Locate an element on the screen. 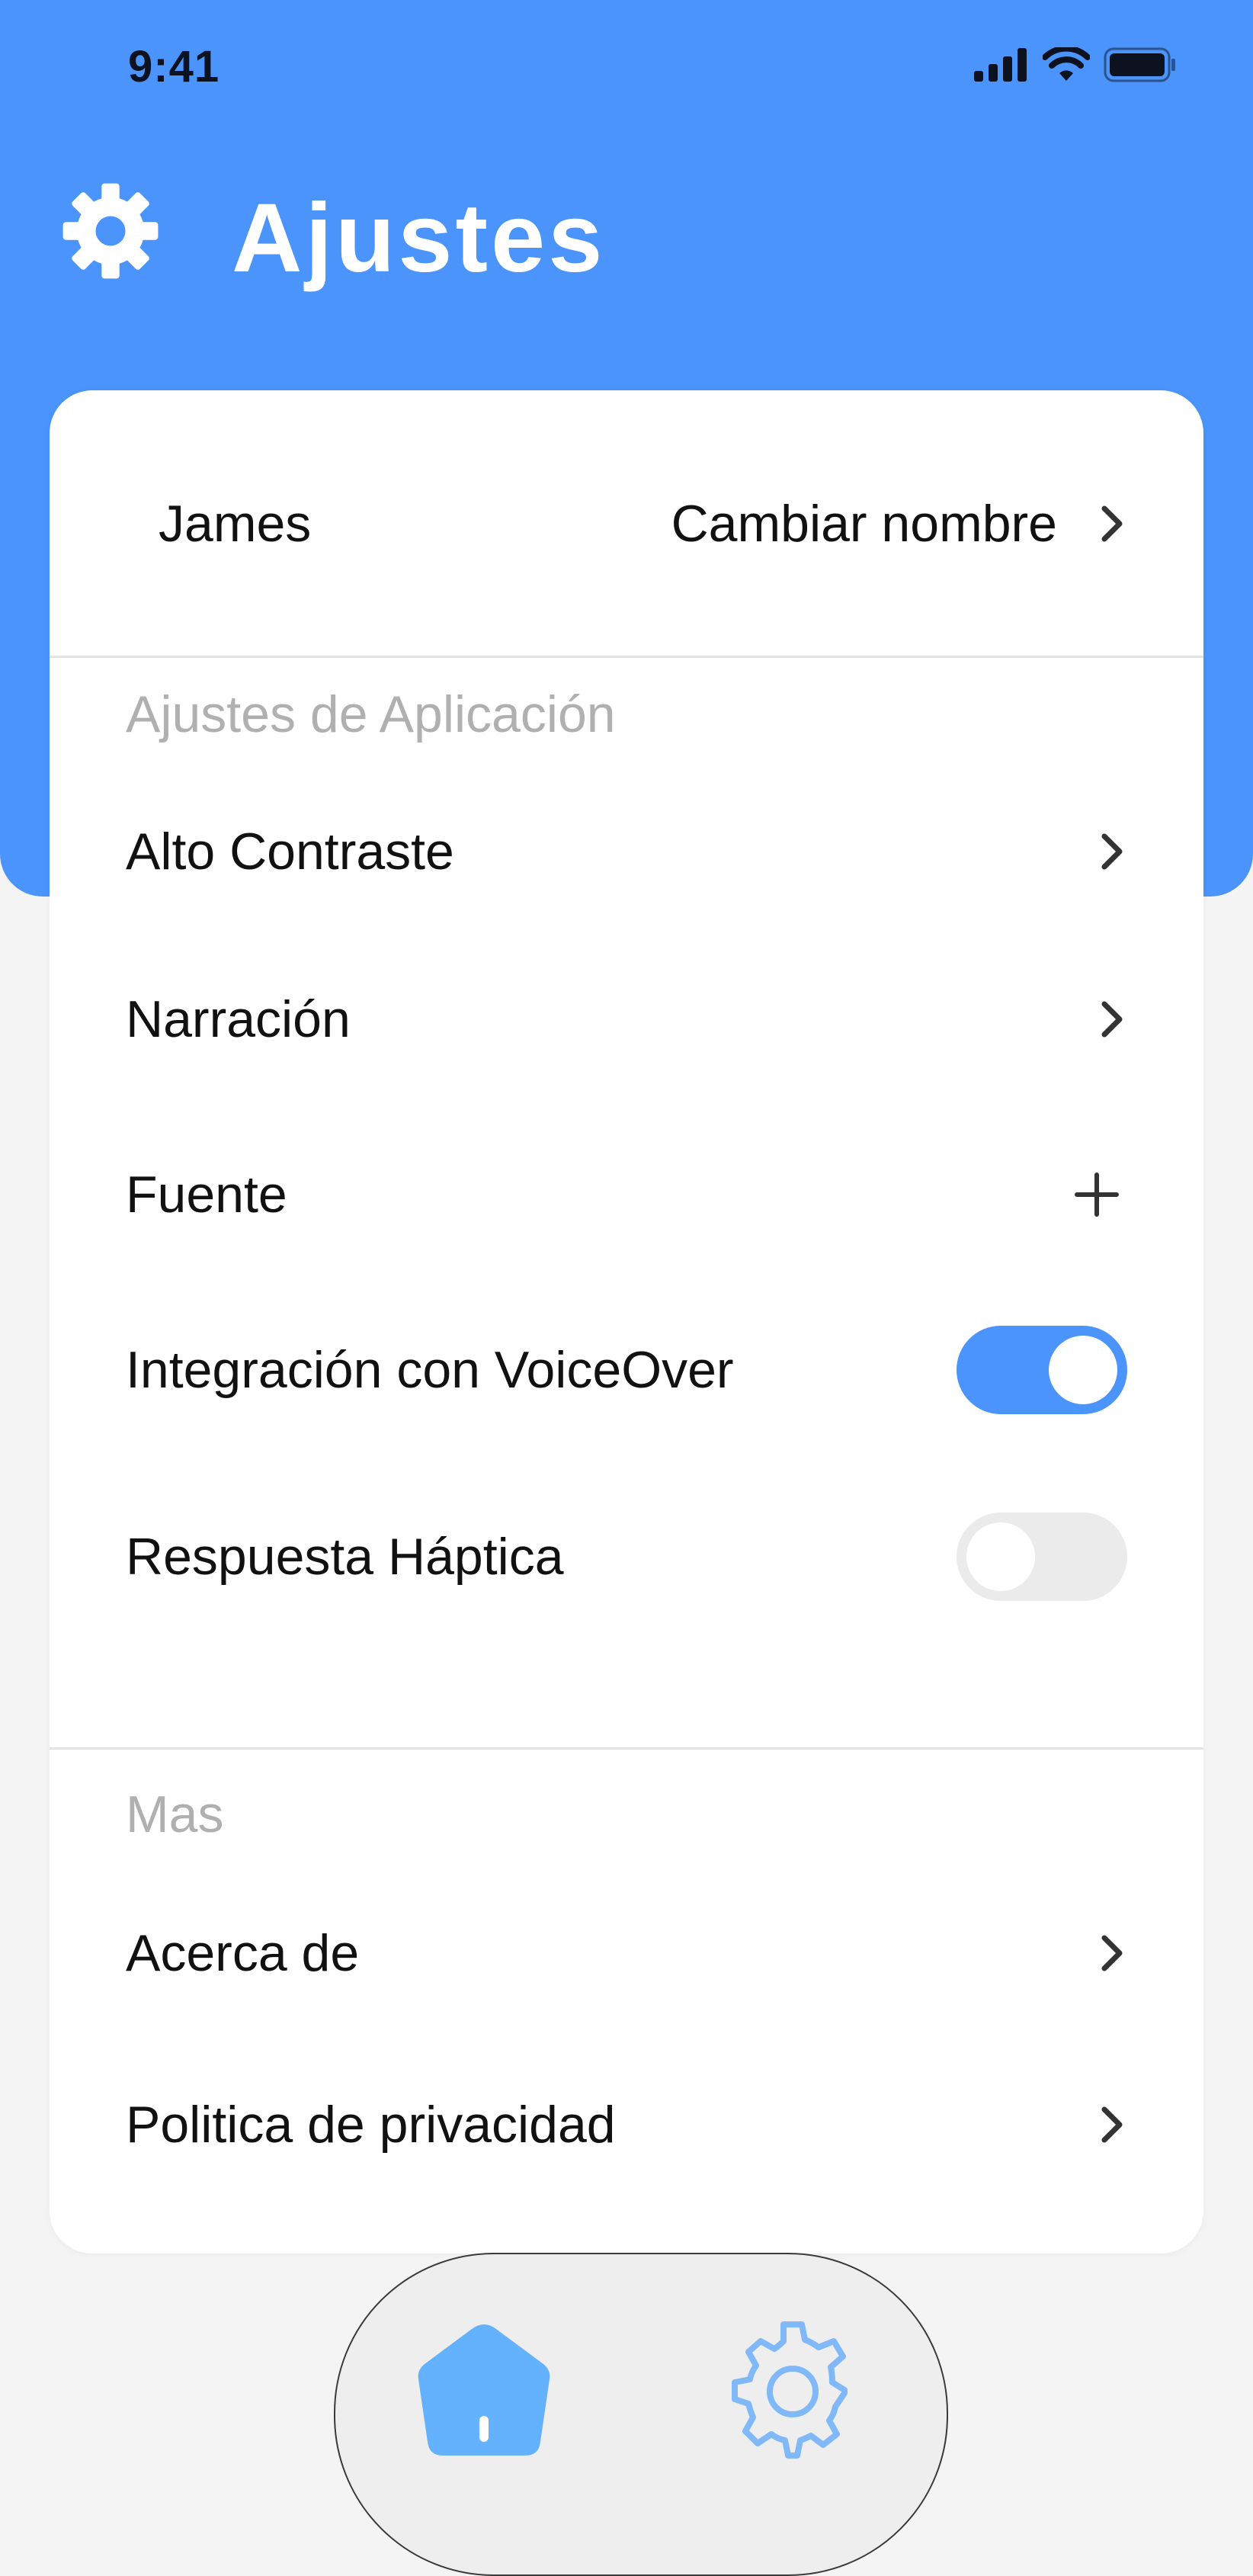 This screenshot has height=2576, width=1253. wifi-icon is located at coordinates (1066, 64).